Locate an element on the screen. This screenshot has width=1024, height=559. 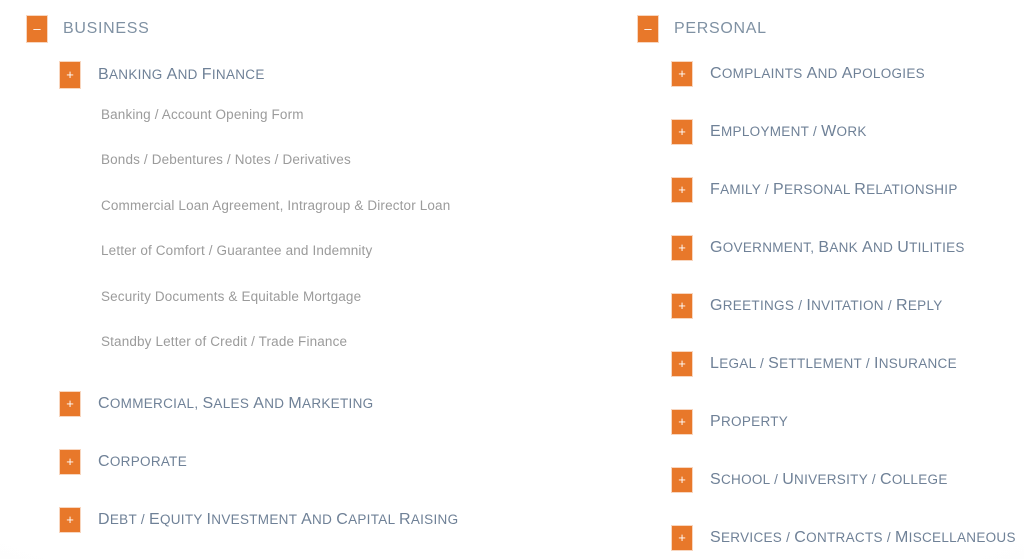
category-label: SERVICES / CONTRACTS / MISCELLANEOUS is located at coordinates (863, 538).